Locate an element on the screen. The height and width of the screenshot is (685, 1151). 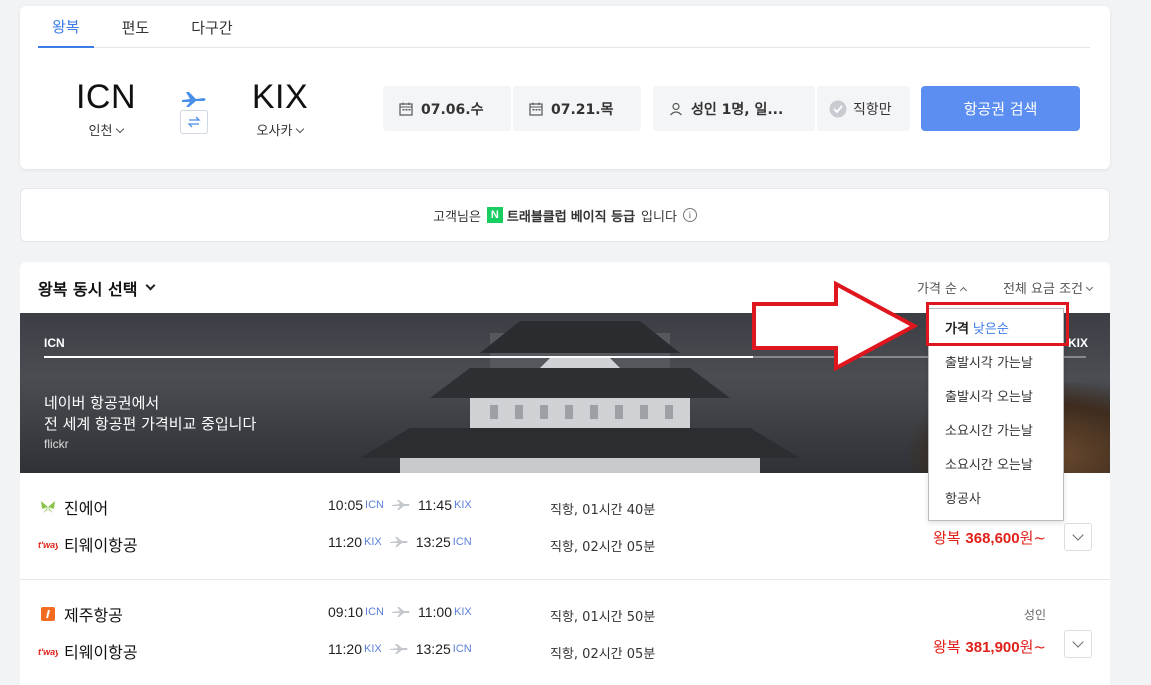
membership-grade-banner: 고객님은 N 트래블클럽 베이직 등급 입니다 i is located at coordinates (565, 215).